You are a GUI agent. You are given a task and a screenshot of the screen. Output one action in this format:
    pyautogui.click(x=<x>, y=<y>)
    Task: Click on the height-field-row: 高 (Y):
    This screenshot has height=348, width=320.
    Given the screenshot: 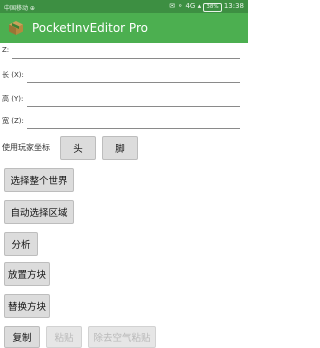 What is the action you would take?
    pyautogui.click(x=122, y=101)
    